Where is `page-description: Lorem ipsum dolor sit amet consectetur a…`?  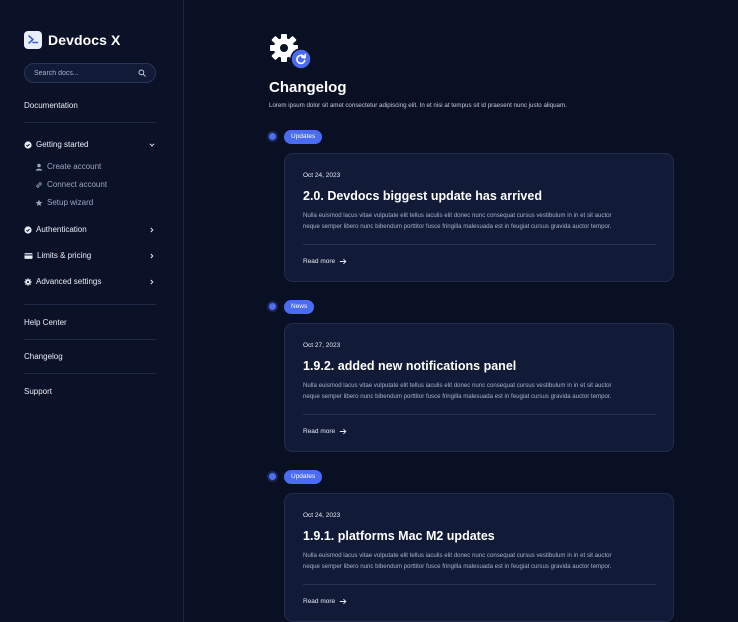 page-description: Lorem ipsum dolor sit amet consectetur a… is located at coordinates (418, 105).